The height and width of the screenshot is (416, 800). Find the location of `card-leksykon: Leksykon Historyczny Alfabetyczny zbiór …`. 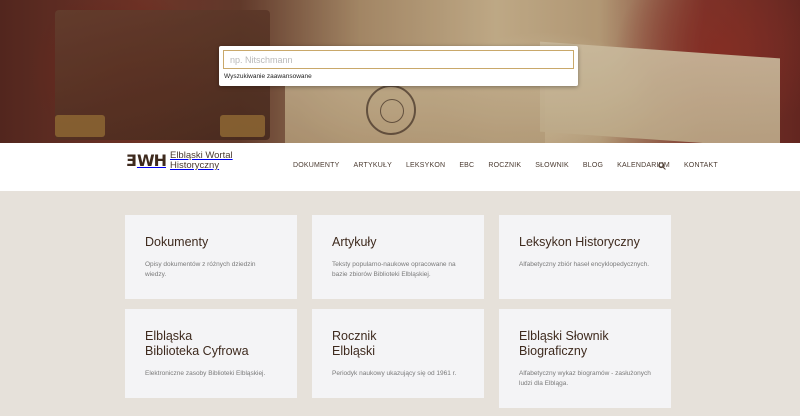

card-leksykon: Leksykon Historyczny Alfabetyczny zbiór … is located at coordinates (585, 257).